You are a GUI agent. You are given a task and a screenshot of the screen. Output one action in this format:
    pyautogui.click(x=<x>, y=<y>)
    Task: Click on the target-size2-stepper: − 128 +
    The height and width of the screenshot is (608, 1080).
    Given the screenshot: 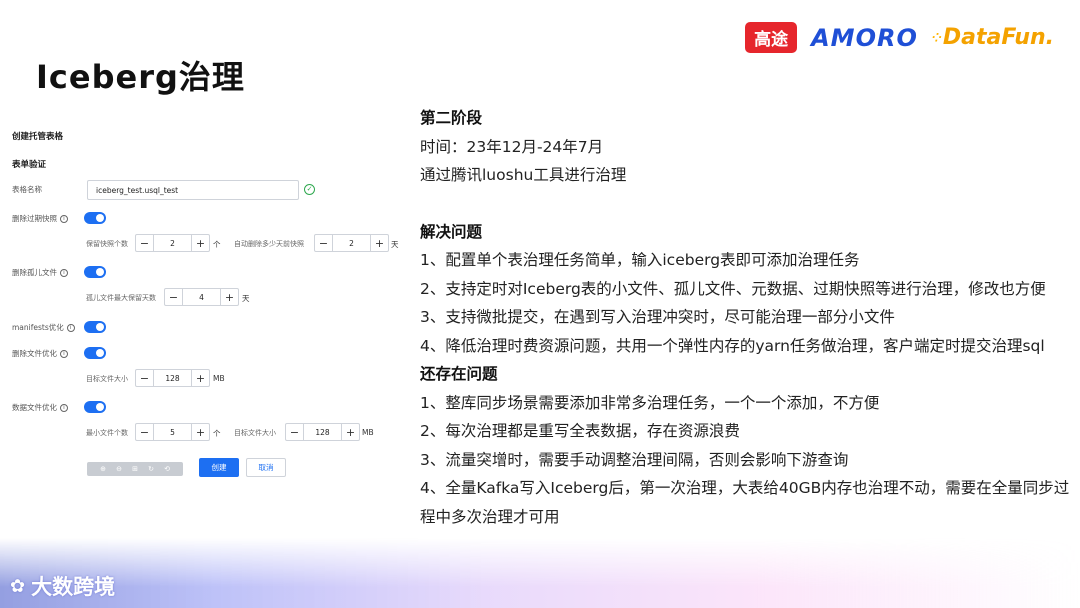 What is the action you would take?
    pyautogui.click(x=322, y=432)
    